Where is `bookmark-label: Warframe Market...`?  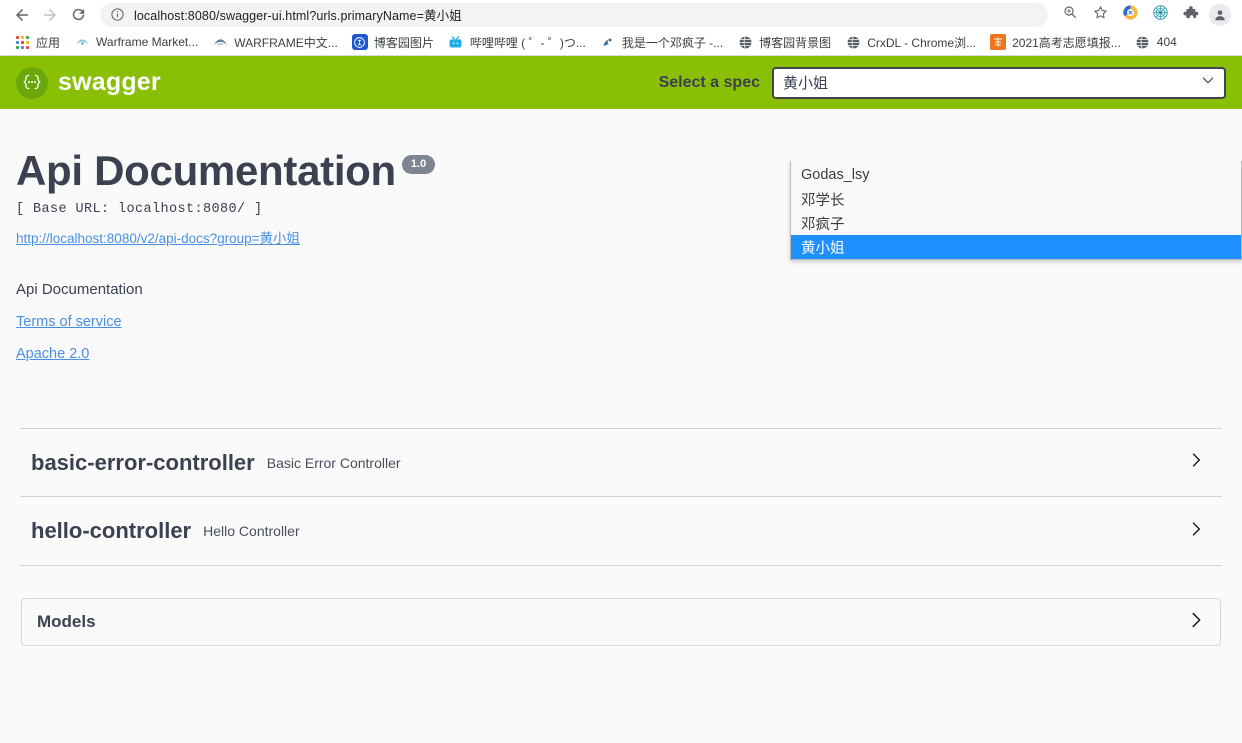 bookmark-label: Warframe Market... is located at coordinates (147, 42).